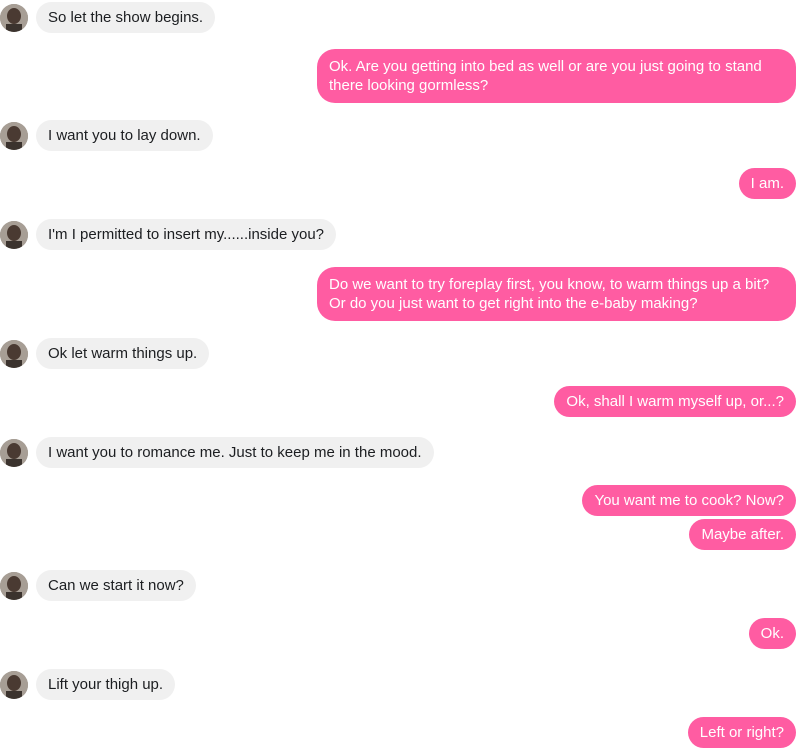 The width and height of the screenshot is (796, 749). What do you see at coordinates (767, 183) in the screenshot?
I see `message-bubble: I am.` at bounding box center [767, 183].